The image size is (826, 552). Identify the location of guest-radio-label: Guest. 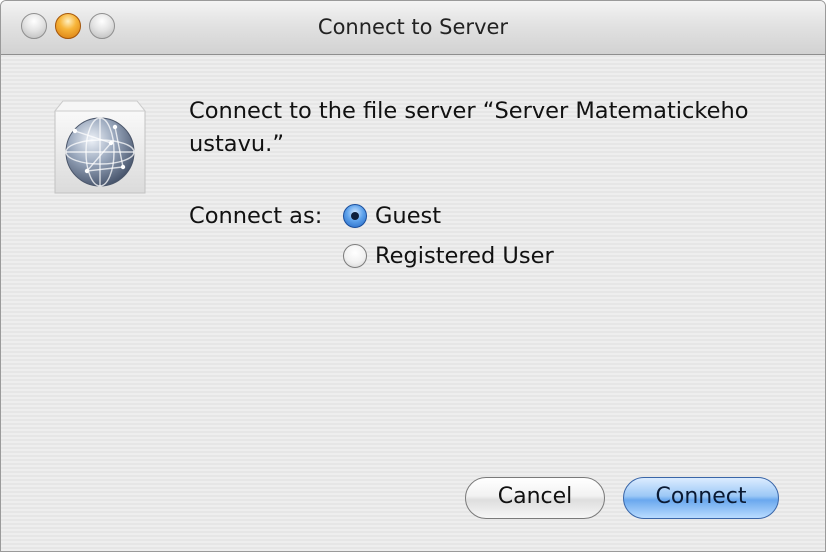
(408, 216).